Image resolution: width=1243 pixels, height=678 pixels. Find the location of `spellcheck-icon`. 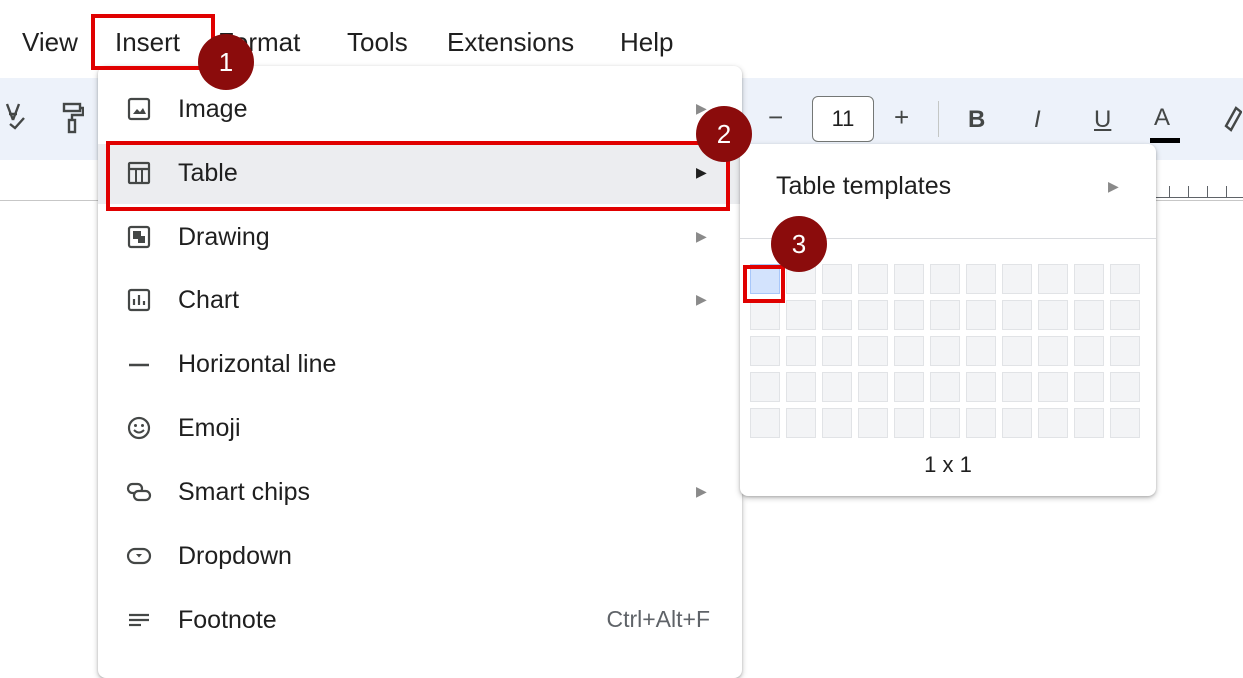

spellcheck-icon is located at coordinates (15, 118).